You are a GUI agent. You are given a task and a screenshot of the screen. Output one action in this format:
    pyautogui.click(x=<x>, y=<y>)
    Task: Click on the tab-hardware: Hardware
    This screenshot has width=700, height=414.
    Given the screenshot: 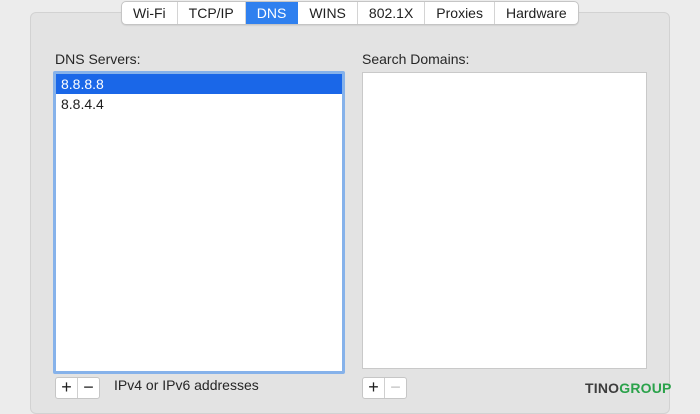 What is the action you would take?
    pyautogui.click(x=536, y=13)
    